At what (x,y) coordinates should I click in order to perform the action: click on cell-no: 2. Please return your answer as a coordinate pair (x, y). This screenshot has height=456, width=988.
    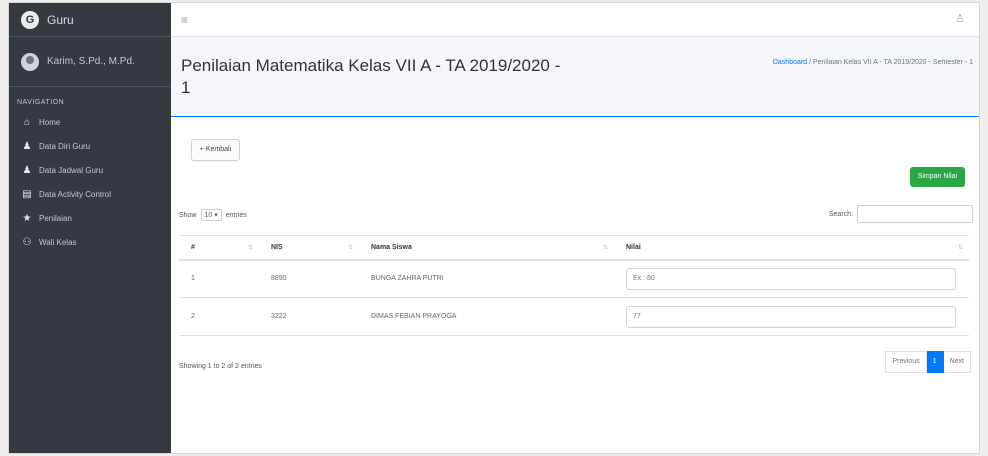
    Looking at the image, I should click on (219, 316).